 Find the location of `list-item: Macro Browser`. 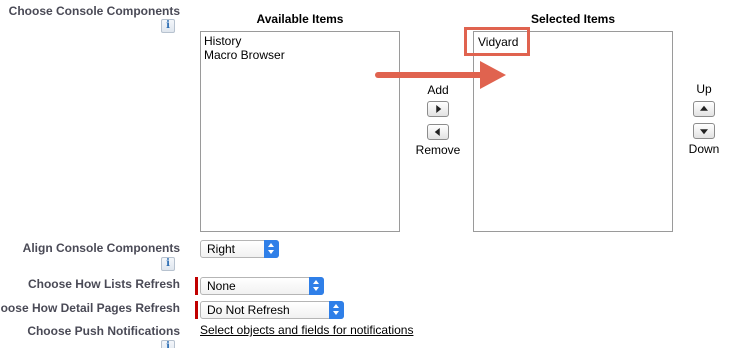

list-item: Macro Browser is located at coordinates (300, 55).